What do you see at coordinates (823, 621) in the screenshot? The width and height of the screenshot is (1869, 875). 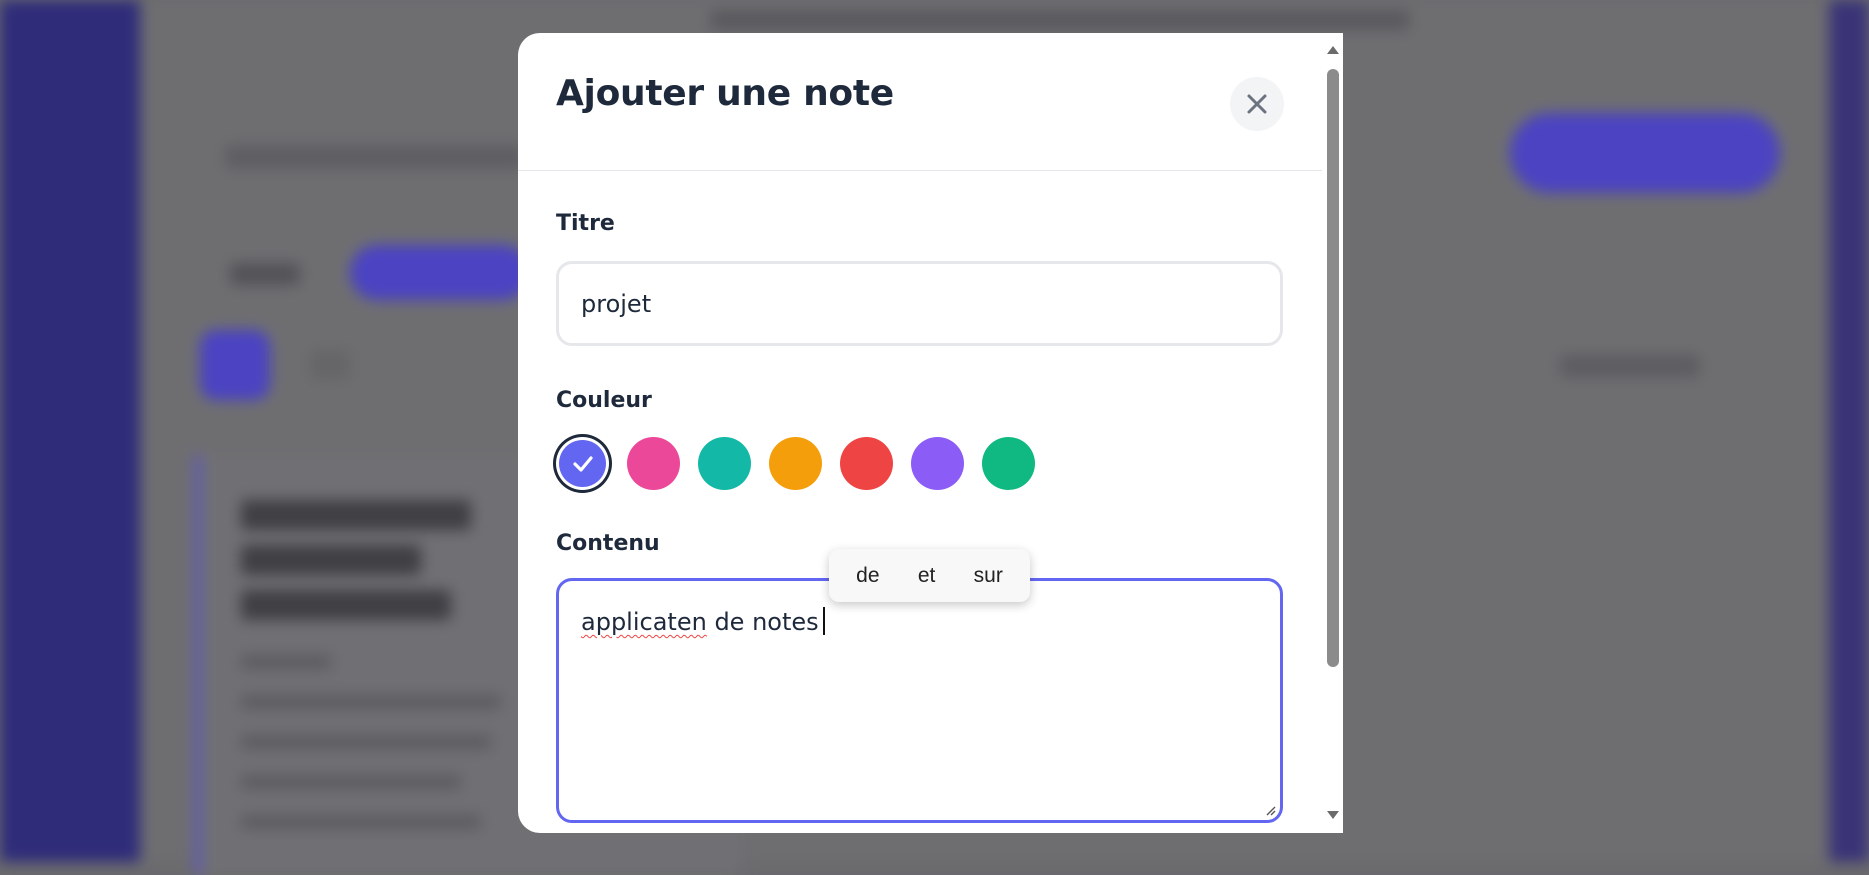 I see `text-caret` at bounding box center [823, 621].